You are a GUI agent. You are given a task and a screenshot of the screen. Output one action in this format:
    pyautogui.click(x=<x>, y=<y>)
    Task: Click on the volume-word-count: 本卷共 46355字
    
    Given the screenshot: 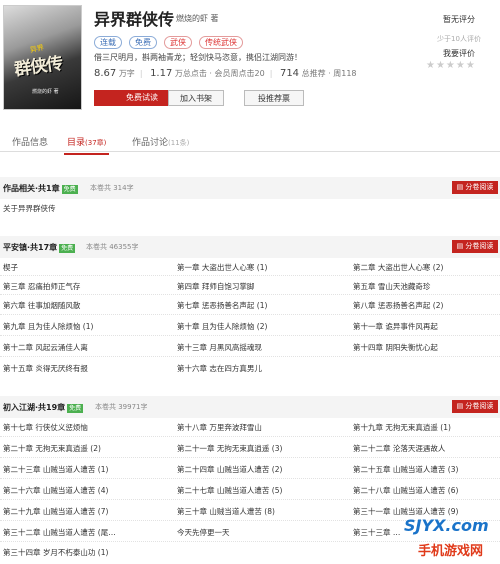 What is the action you would take?
    pyautogui.click(x=112, y=247)
    